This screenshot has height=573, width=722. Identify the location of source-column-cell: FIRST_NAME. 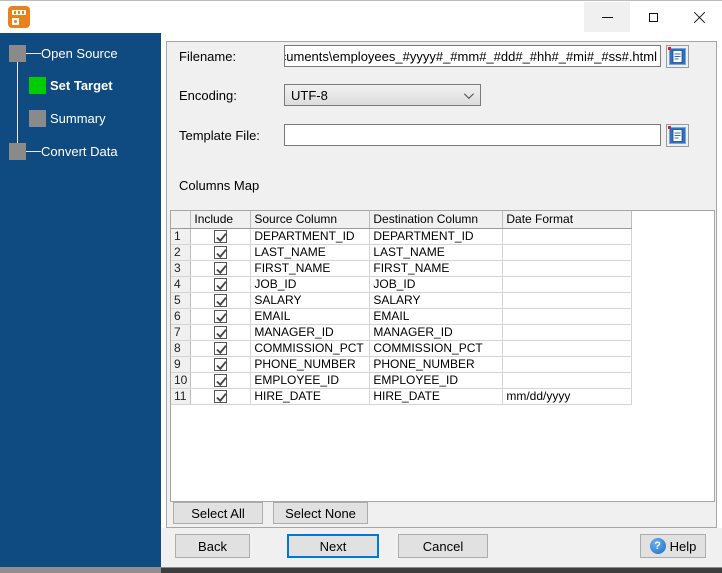
(310, 268).